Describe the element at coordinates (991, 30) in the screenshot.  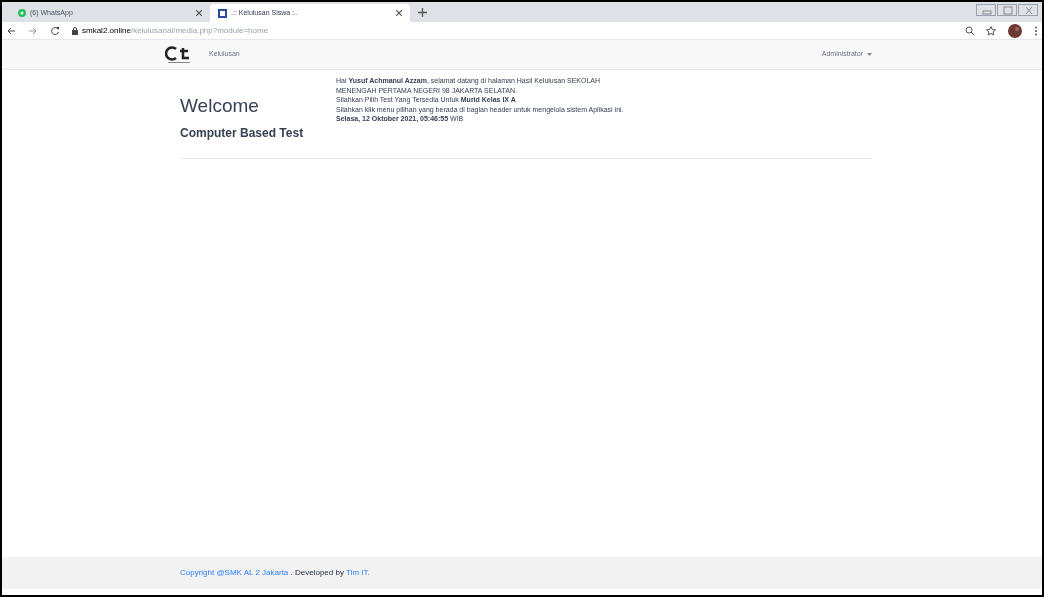
I see `star-icon` at that location.